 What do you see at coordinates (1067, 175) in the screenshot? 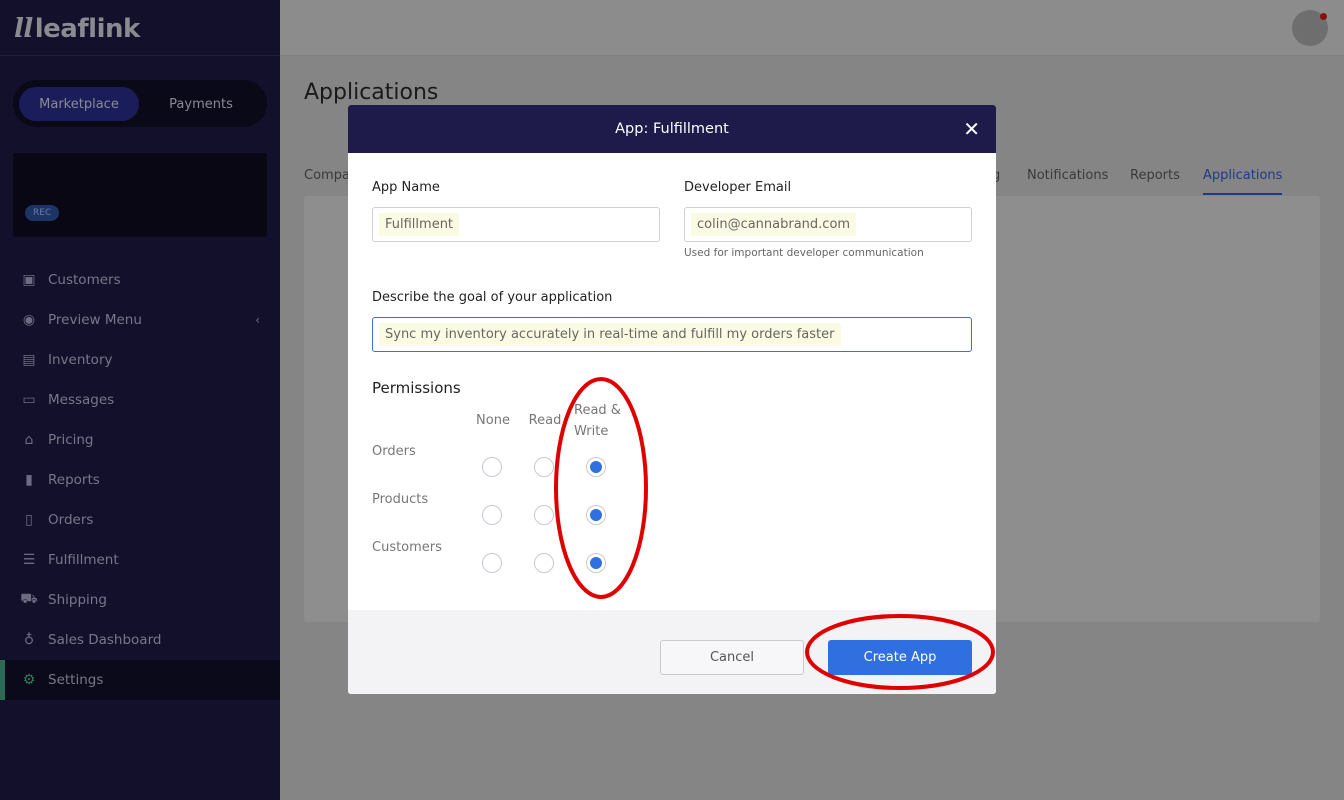
I see `tab-notifications: Notifications` at bounding box center [1067, 175].